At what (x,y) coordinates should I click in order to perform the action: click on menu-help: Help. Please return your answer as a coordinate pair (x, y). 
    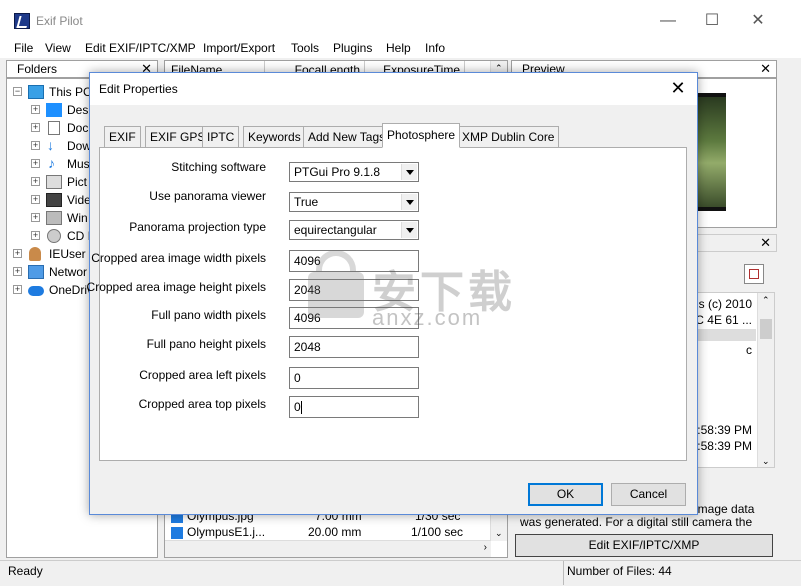
    Looking at the image, I should click on (398, 48).